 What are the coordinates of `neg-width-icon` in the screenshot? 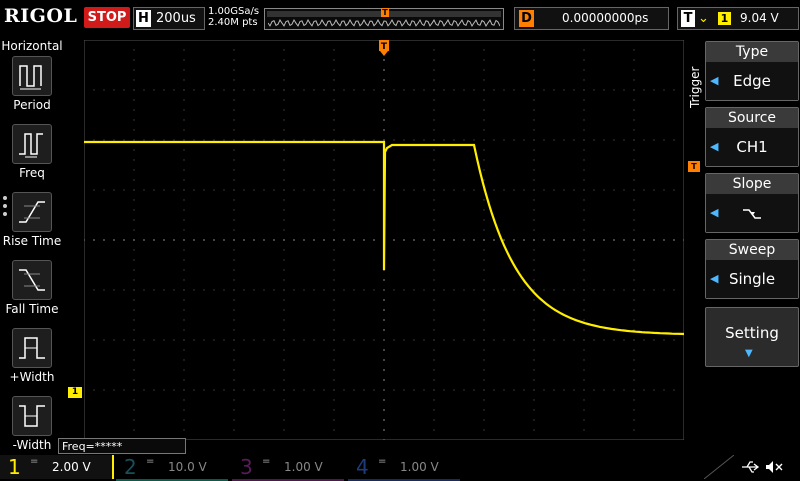 It's located at (32, 416).